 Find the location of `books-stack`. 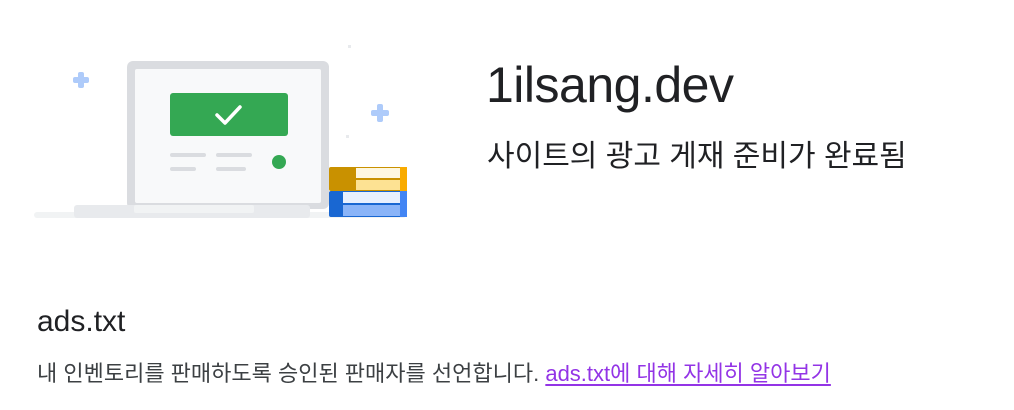

books-stack is located at coordinates (368, 192).